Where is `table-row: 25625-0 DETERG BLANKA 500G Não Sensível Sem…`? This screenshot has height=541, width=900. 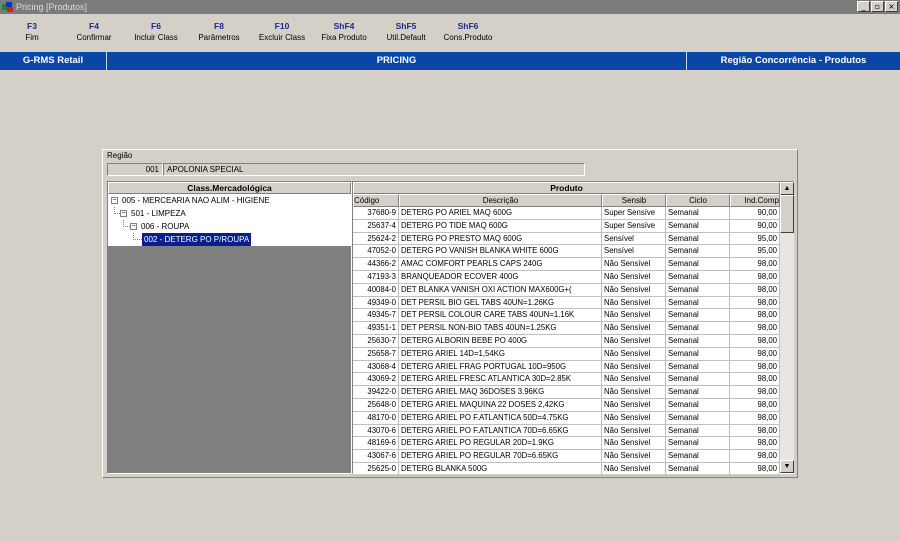
table-row: 25625-0 DETERG BLANKA 500G Não Sensível Sem… is located at coordinates (566, 469).